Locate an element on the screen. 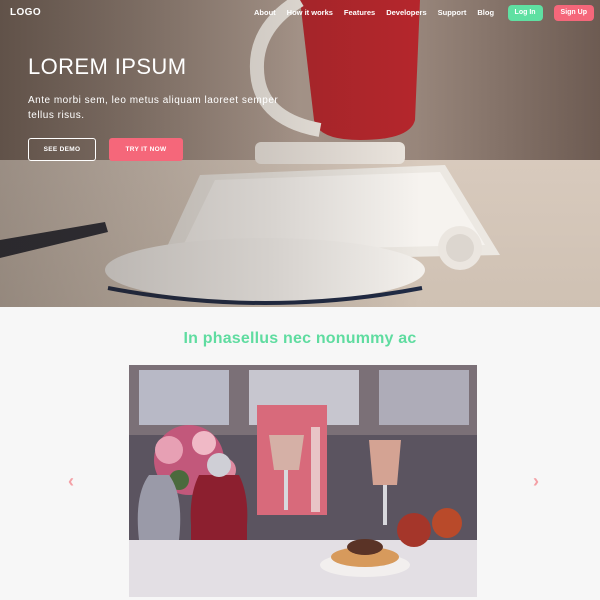  hero-title: LOREM IPSUM is located at coordinates (107, 66).